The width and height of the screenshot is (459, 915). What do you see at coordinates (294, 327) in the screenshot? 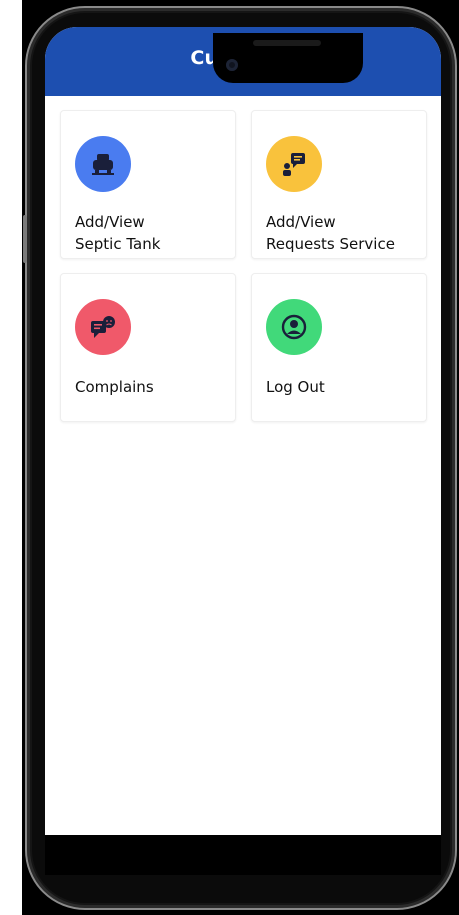
I see `user-logout-icon` at bounding box center [294, 327].